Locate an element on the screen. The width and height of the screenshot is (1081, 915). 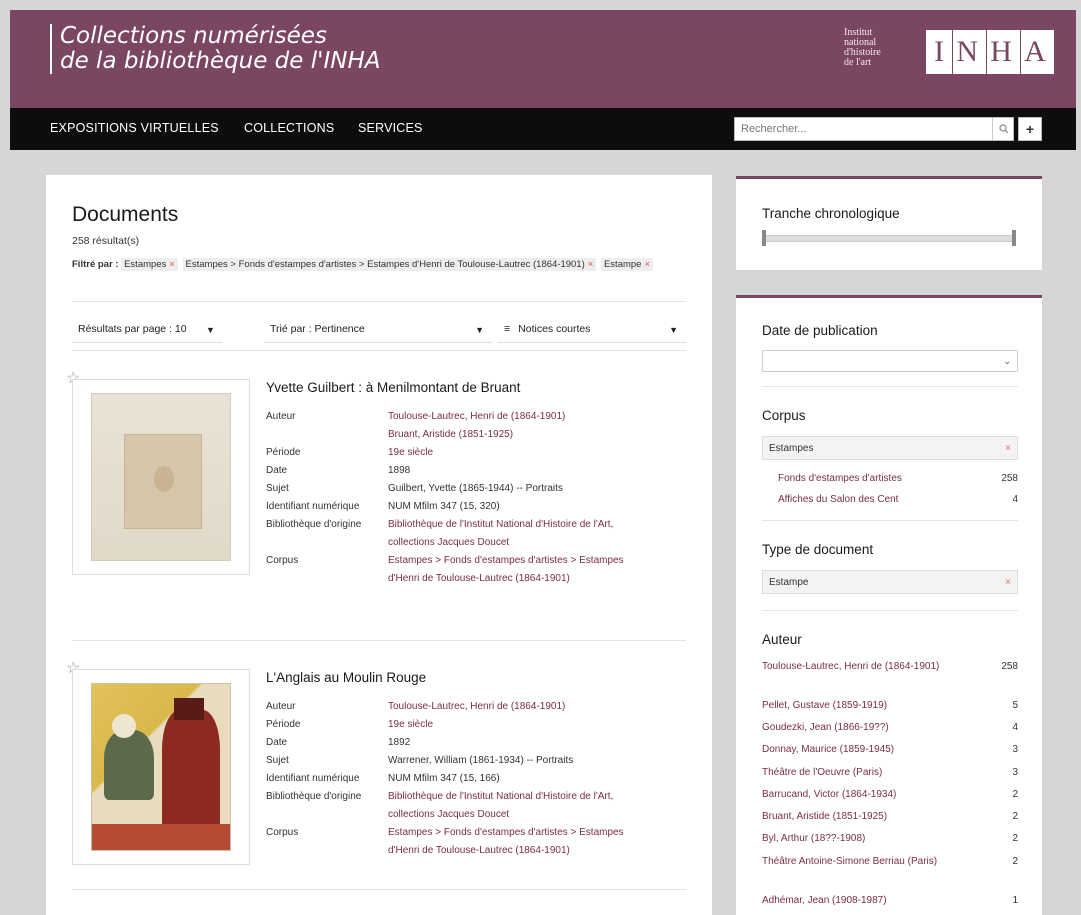
list-icon: ≡ is located at coordinates (507, 329).